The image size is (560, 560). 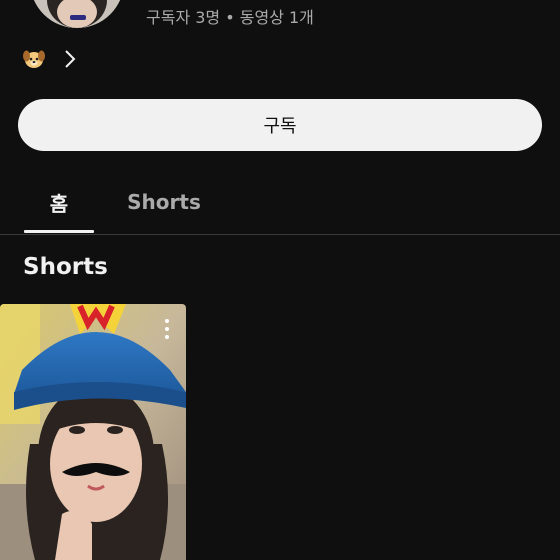 What do you see at coordinates (59, 202) in the screenshot?
I see `tab-home: 홈` at bounding box center [59, 202].